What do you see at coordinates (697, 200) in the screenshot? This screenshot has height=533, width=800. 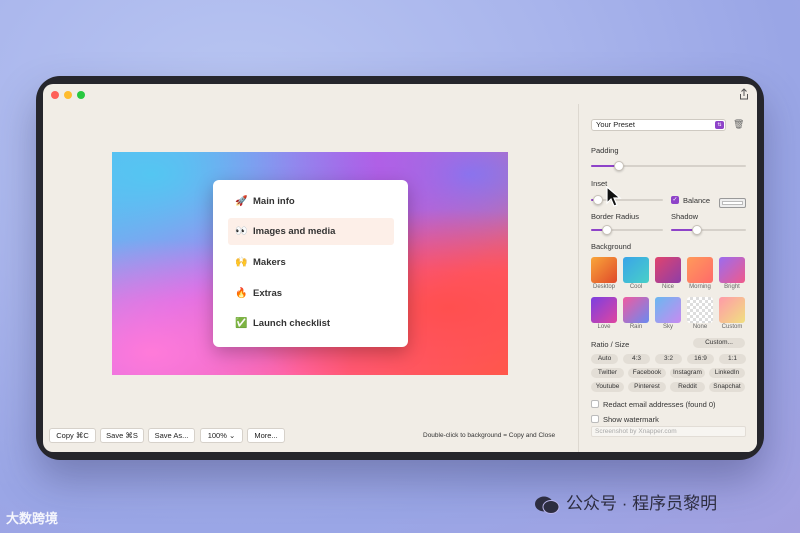 I see `balance-label: Balance` at bounding box center [697, 200].